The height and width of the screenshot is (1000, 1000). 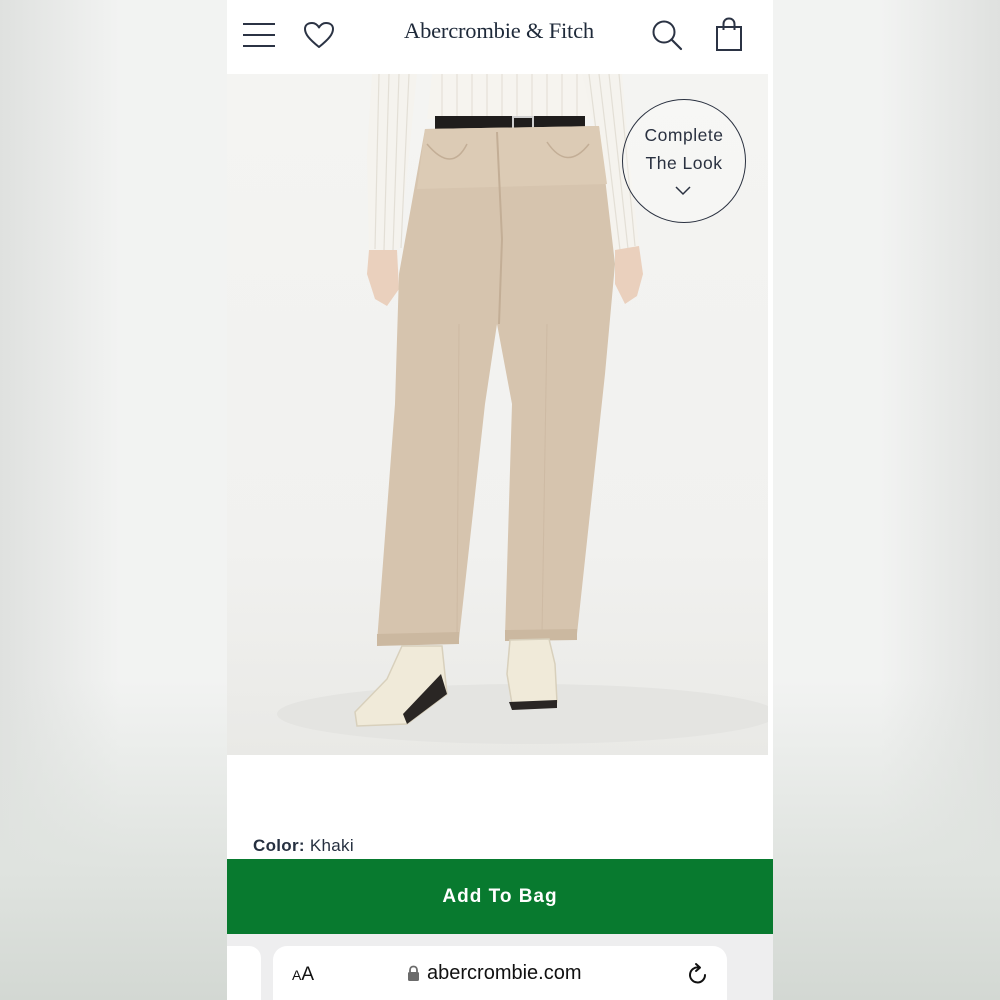 What do you see at coordinates (729, 34) in the screenshot?
I see `shopping-bag-icon` at bounding box center [729, 34].